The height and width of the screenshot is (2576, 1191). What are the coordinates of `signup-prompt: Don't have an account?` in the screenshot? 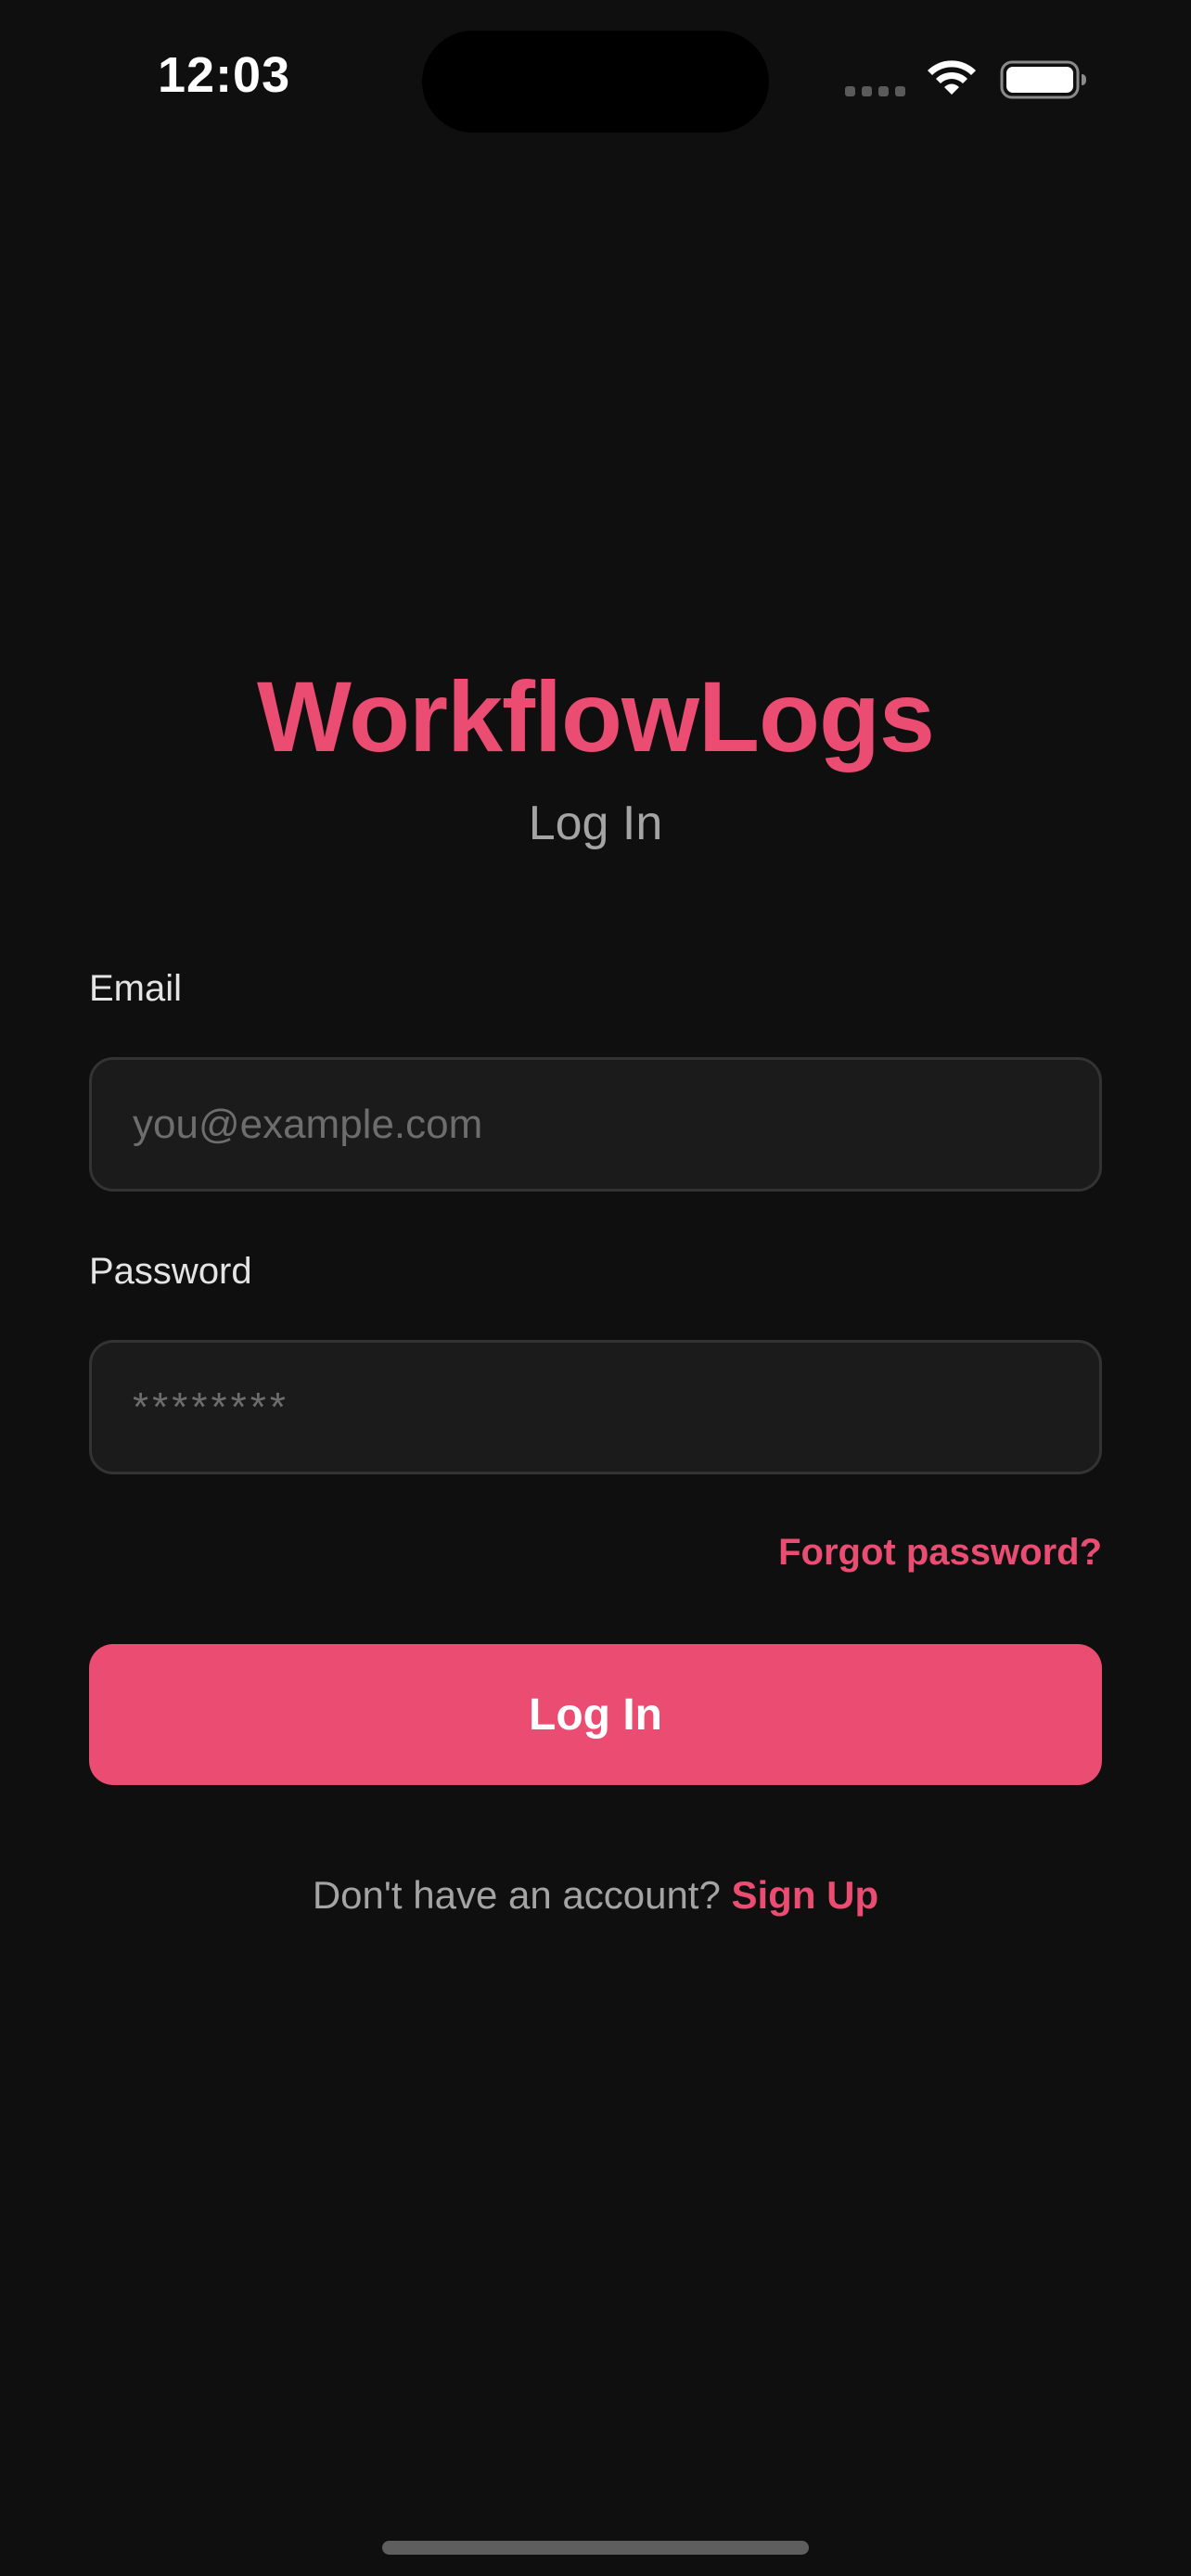 It's located at (522, 1895).